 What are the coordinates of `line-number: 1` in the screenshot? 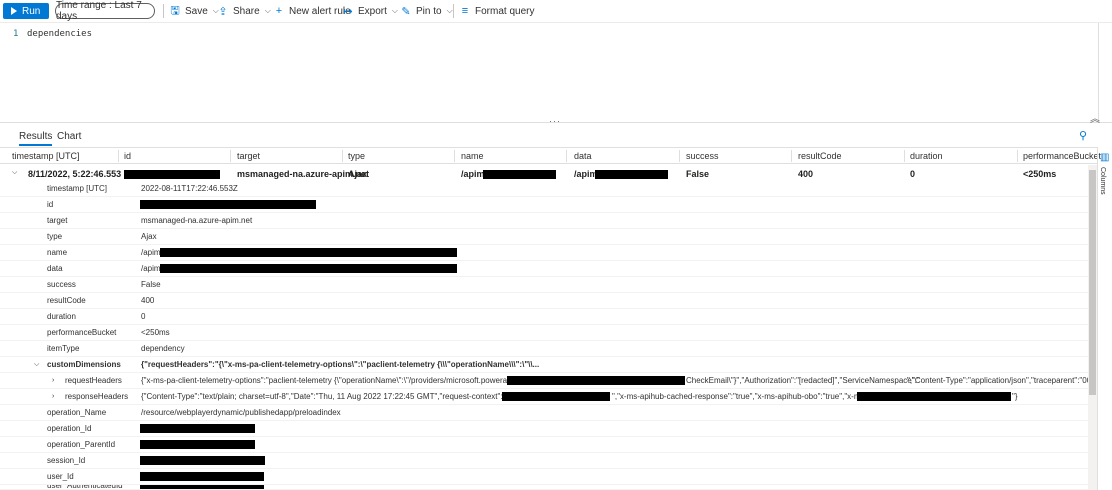 It's located at (16, 34).